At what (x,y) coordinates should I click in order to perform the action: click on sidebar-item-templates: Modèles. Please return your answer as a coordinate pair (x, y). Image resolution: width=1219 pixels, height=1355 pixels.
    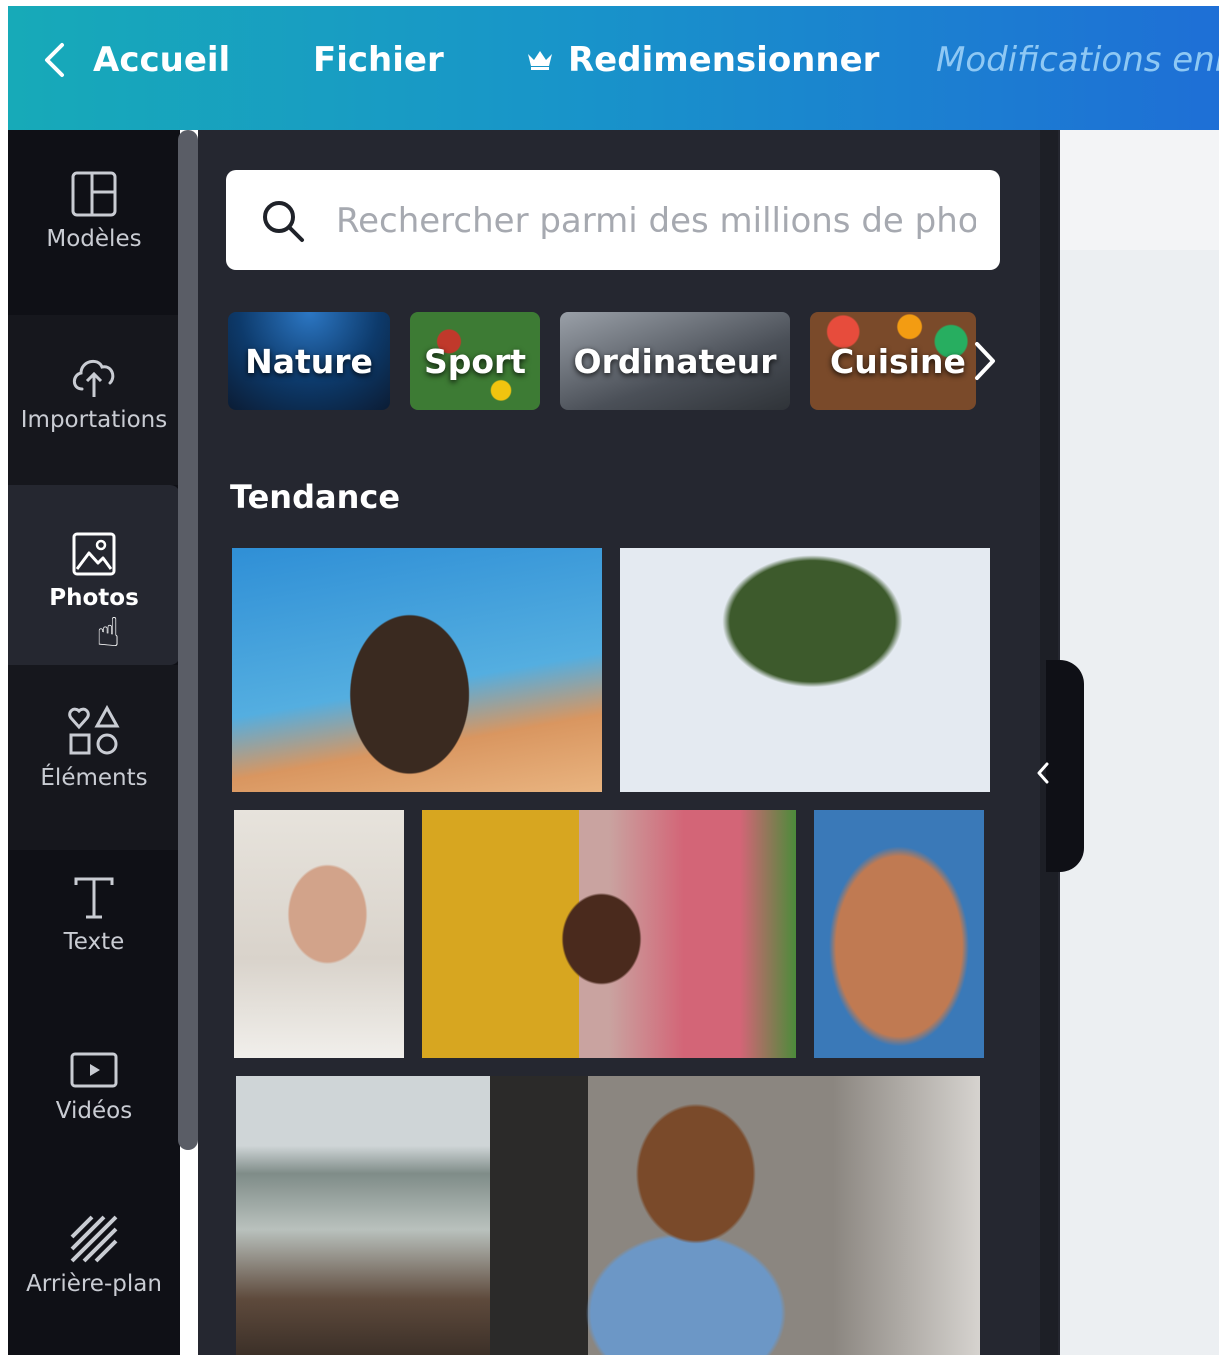
    Looking at the image, I should click on (94, 211).